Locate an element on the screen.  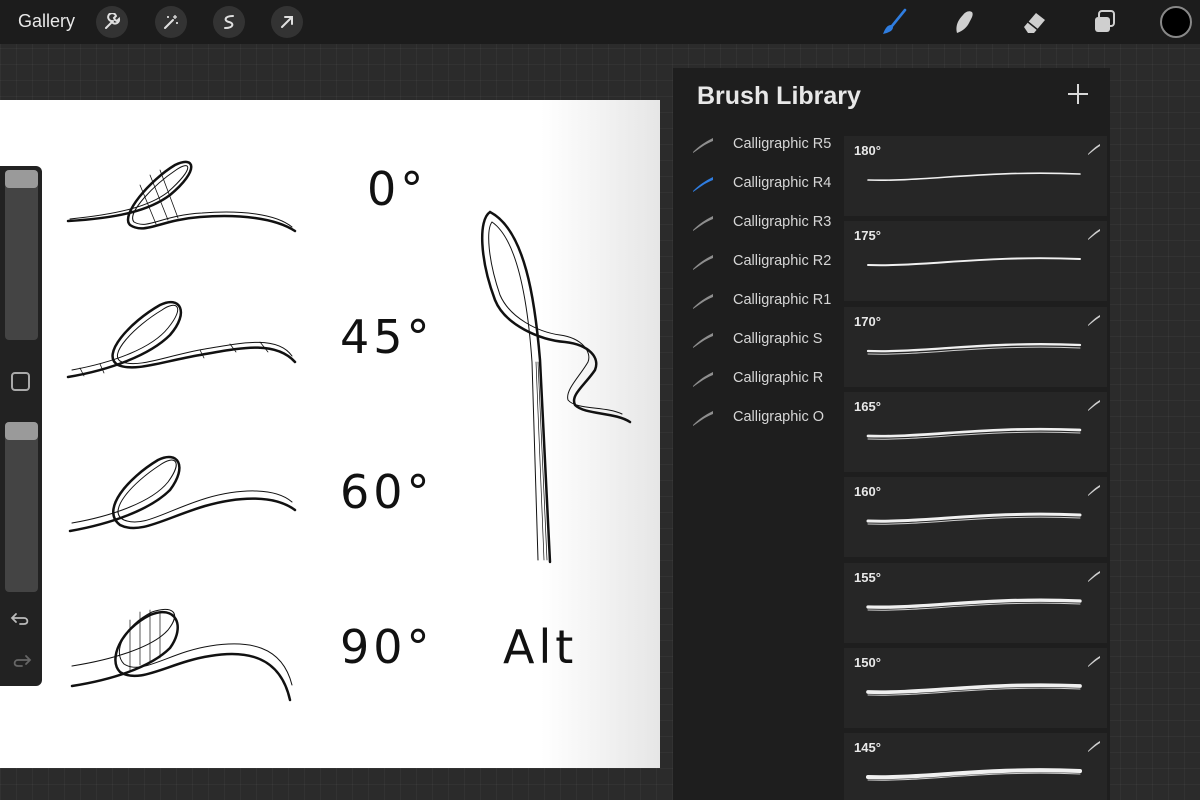
brush-size-thumb is located at coordinates (21, 179).